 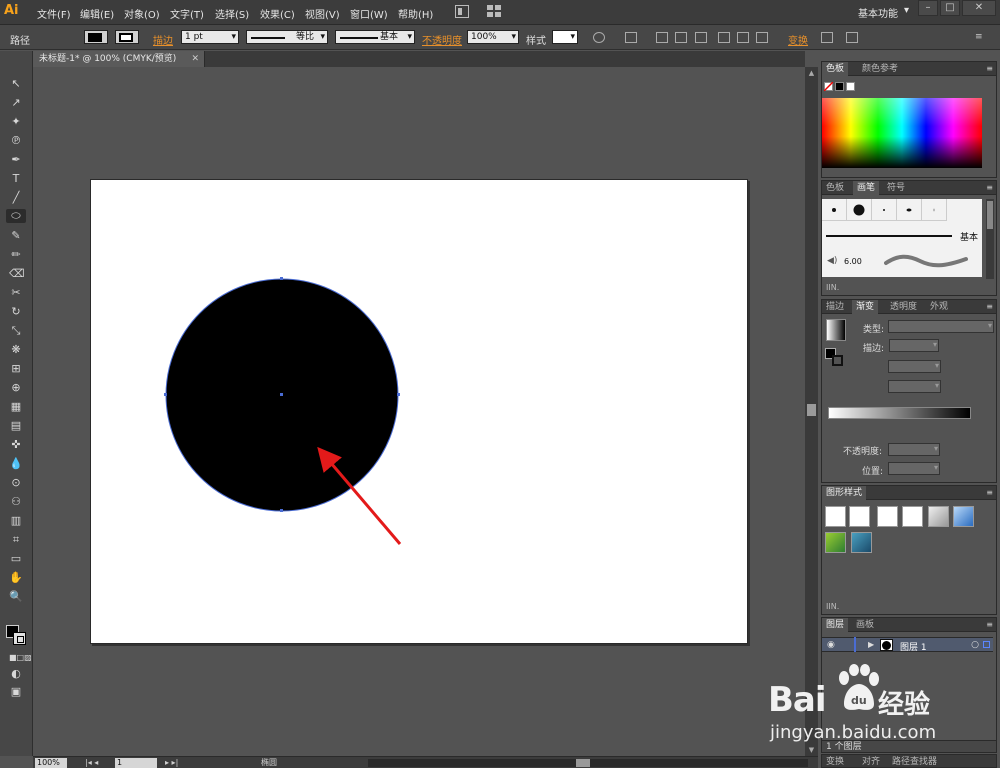 I want to click on tab-swatches-color: 色板, so click(x=835, y=69).